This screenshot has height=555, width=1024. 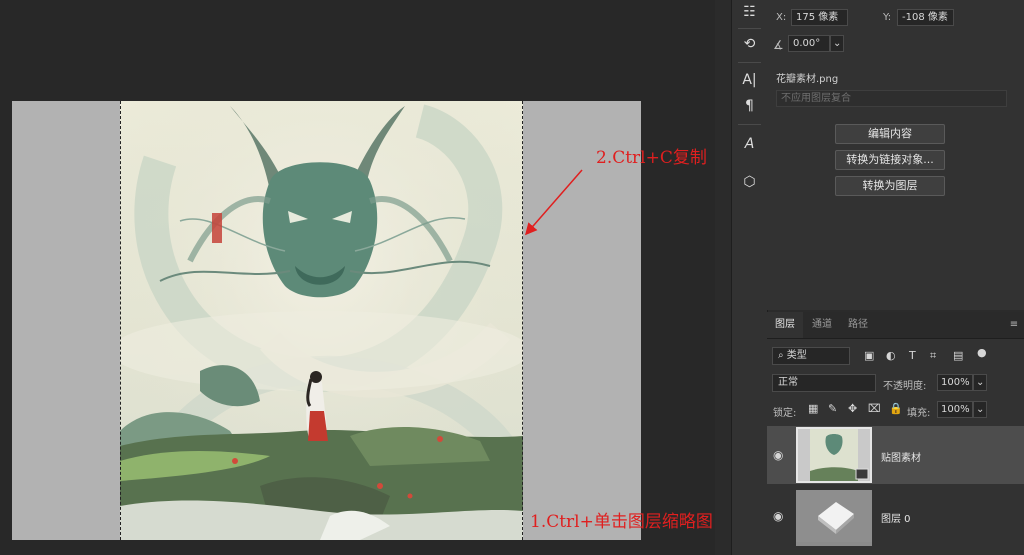 I want to click on blend-mode-value: 正常, so click(x=788, y=382).